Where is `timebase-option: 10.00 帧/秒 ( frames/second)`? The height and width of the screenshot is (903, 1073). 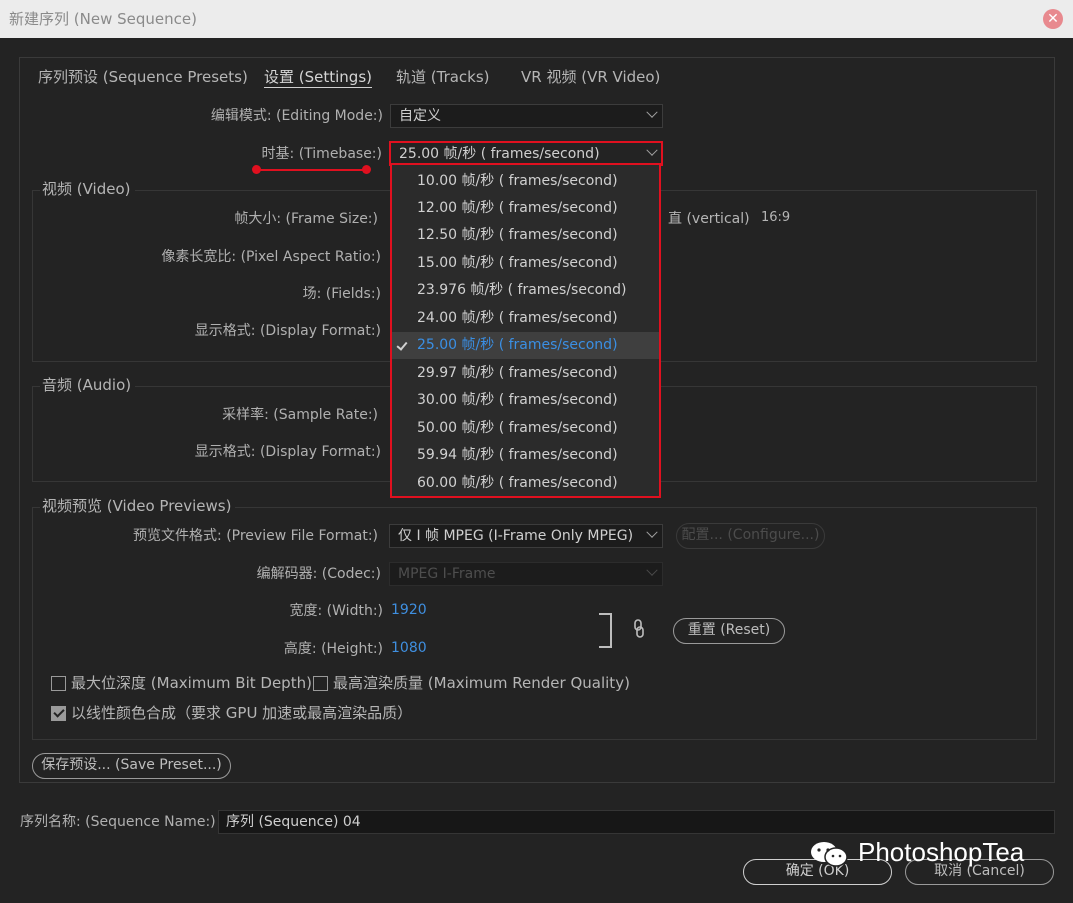 timebase-option: 10.00 帧/秒 ( frames/second) is located at coordinates (525, 181).